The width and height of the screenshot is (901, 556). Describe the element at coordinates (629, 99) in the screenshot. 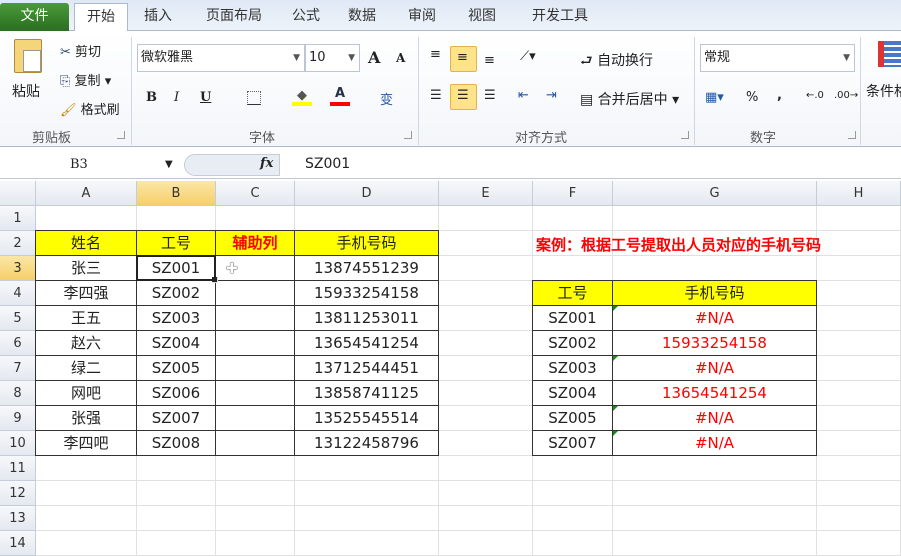

I see `merge-center-button: ▤ 合并后居中 ▾` at that location.